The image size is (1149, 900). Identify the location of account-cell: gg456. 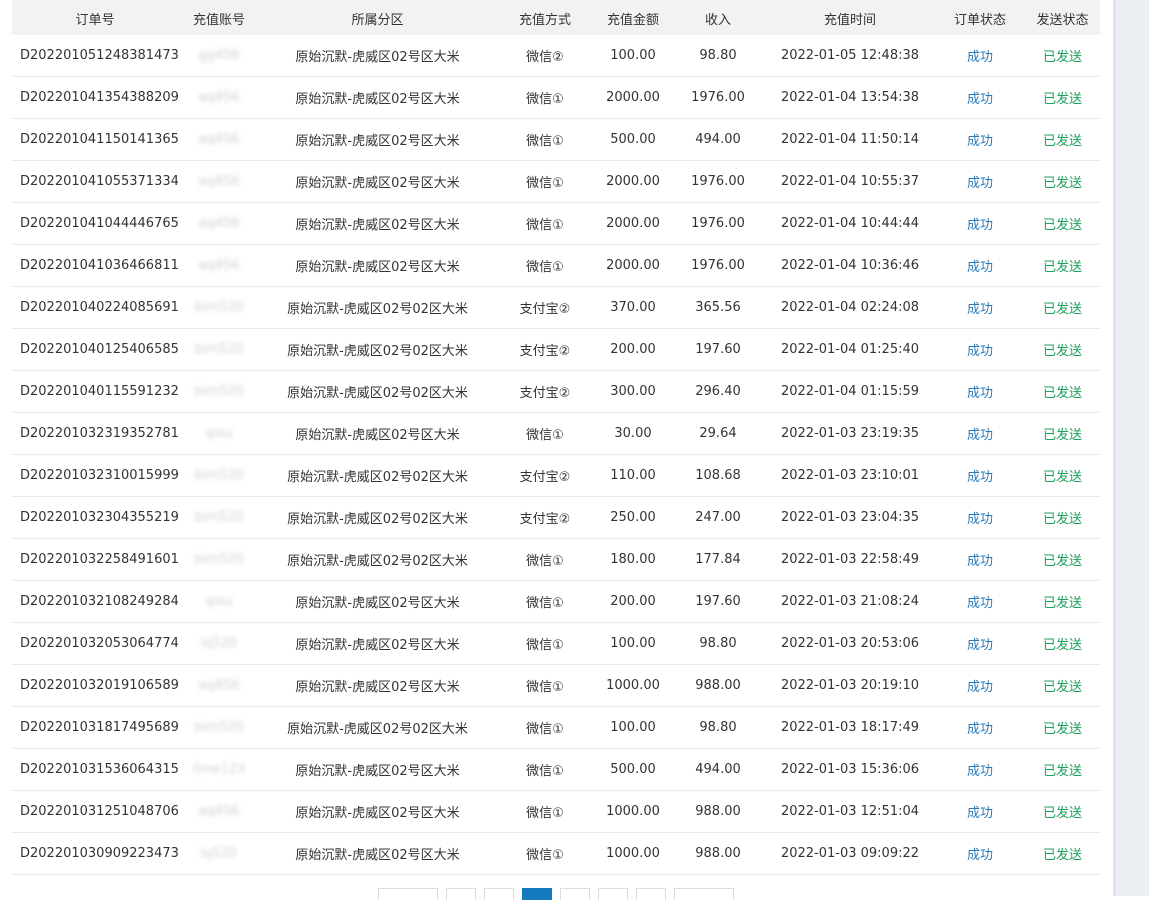
(219, 56).